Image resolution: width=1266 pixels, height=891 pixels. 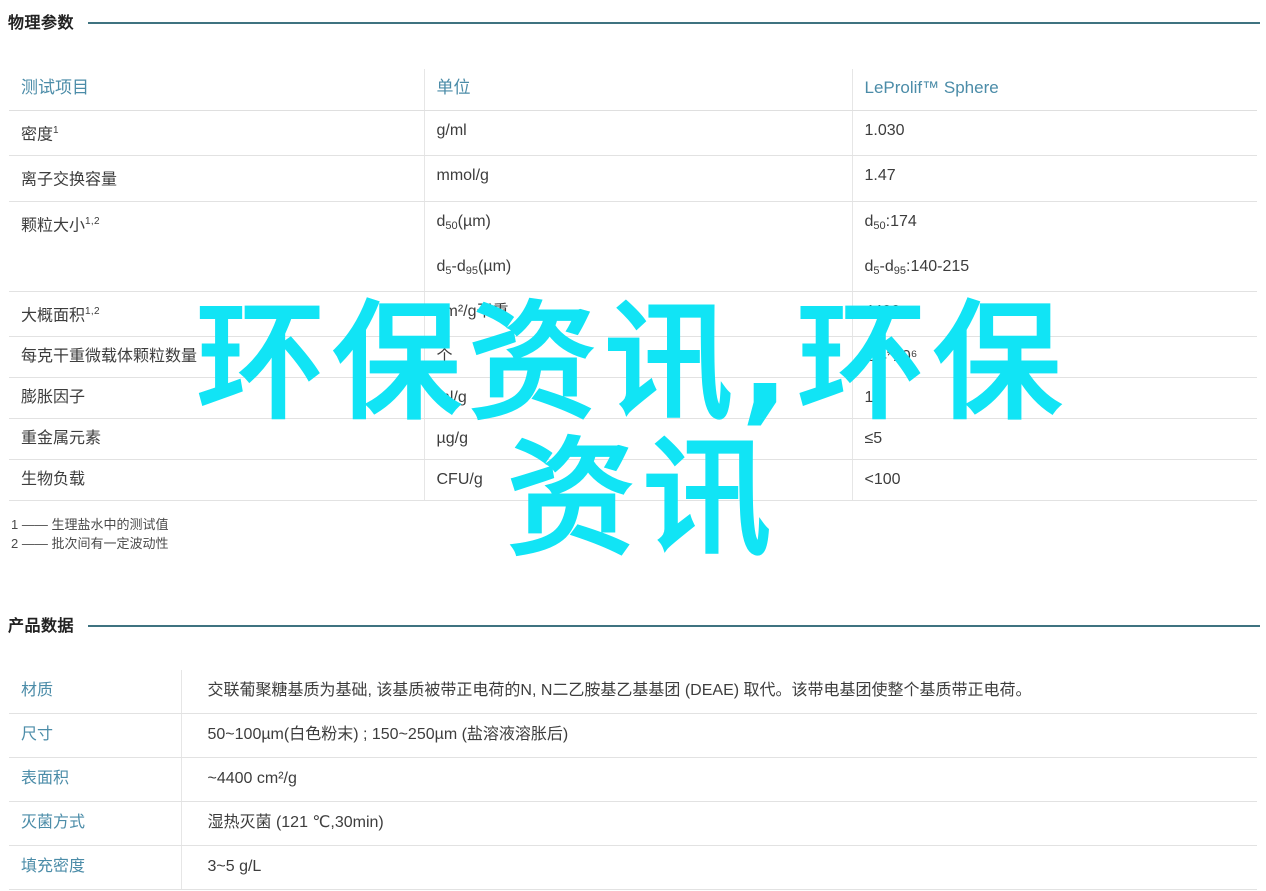 I want to click on table-row: 膨胀因子 ml/g 17, so click(x=633, y=398).